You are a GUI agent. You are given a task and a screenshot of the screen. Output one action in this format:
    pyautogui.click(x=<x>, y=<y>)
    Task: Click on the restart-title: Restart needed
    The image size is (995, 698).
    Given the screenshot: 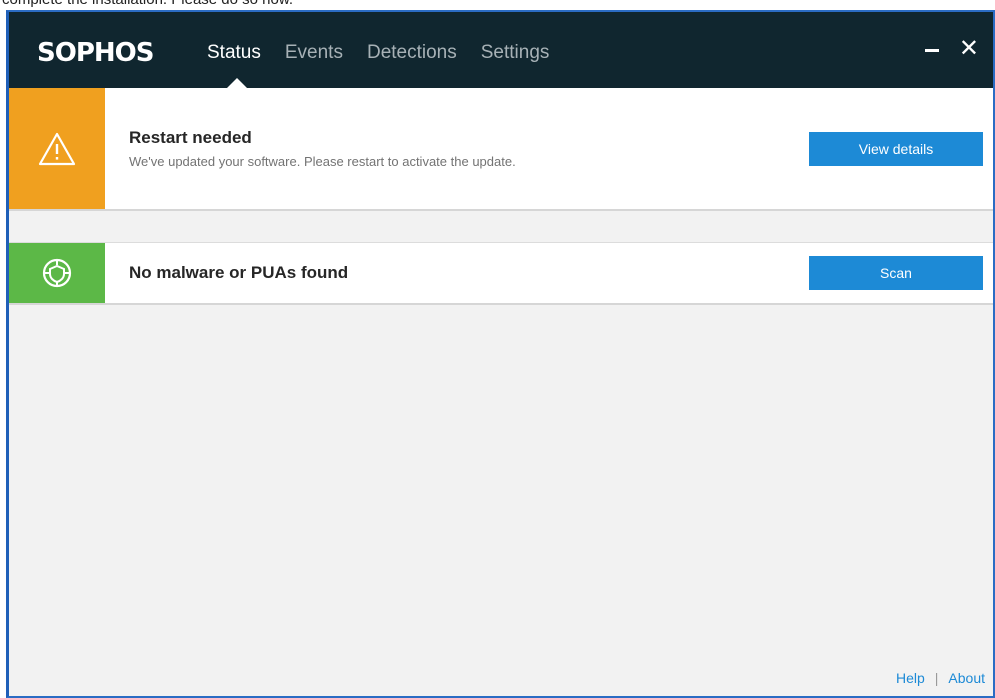 What is the action you would take?
    pyautogui.click(x=190, y=137)
    